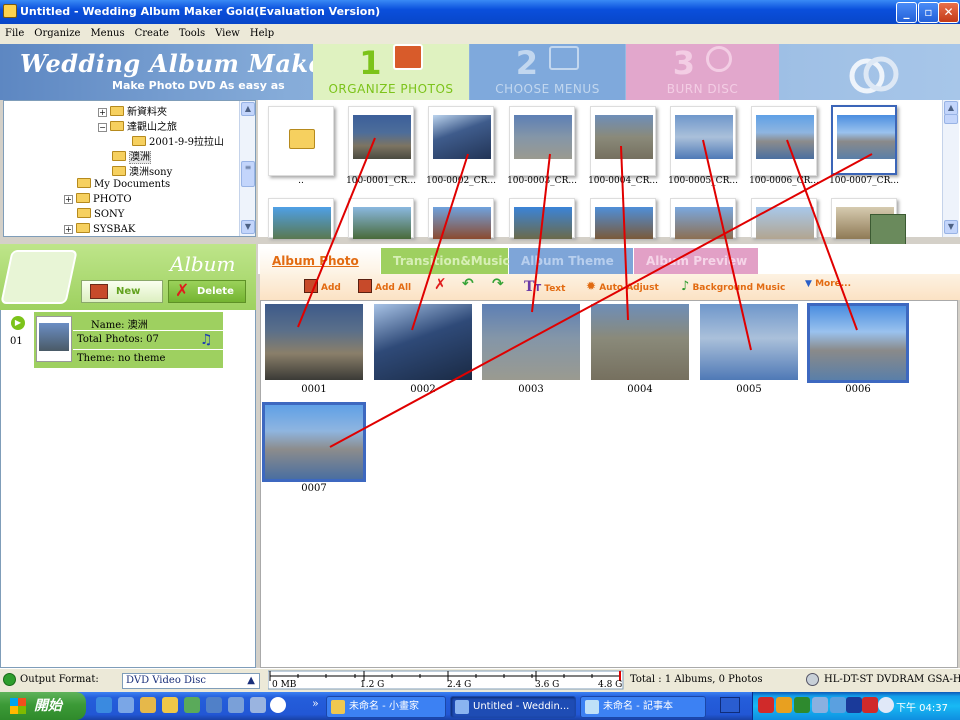  What do you see at coordinates (730, 705) in the screenshot?
I see `keyboard-icon` at bounding box center [730, 705].